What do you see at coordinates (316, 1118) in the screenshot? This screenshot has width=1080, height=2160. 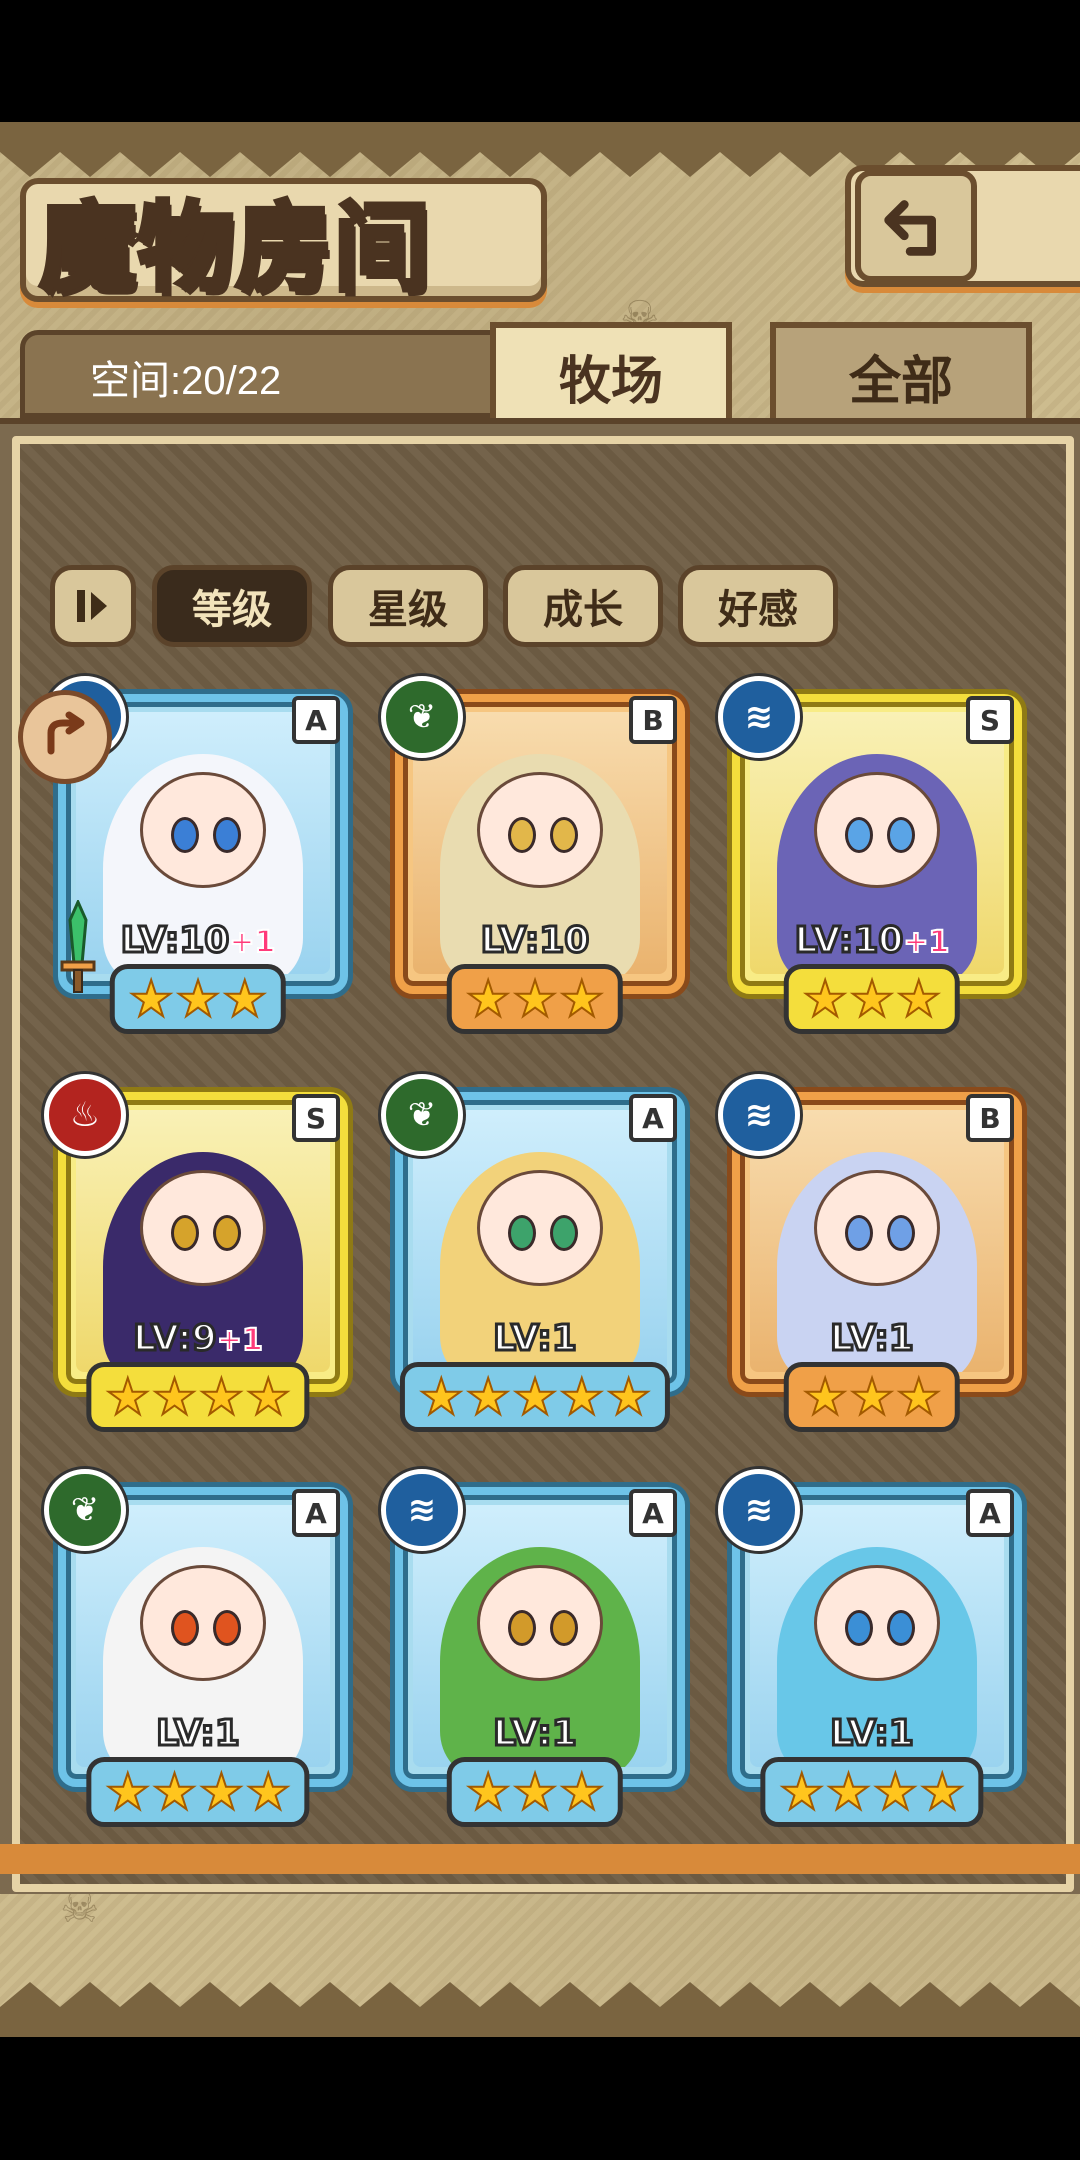 I see `rank-badge: S` at bounding box center [316, 1118].